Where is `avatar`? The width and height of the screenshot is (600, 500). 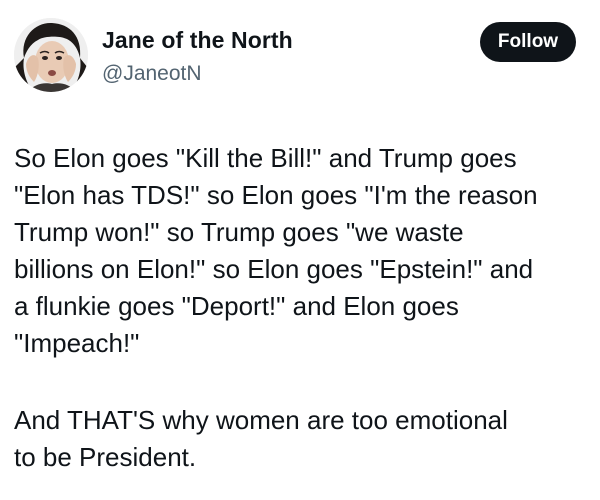
avatar is located at coordinates (51, 55).